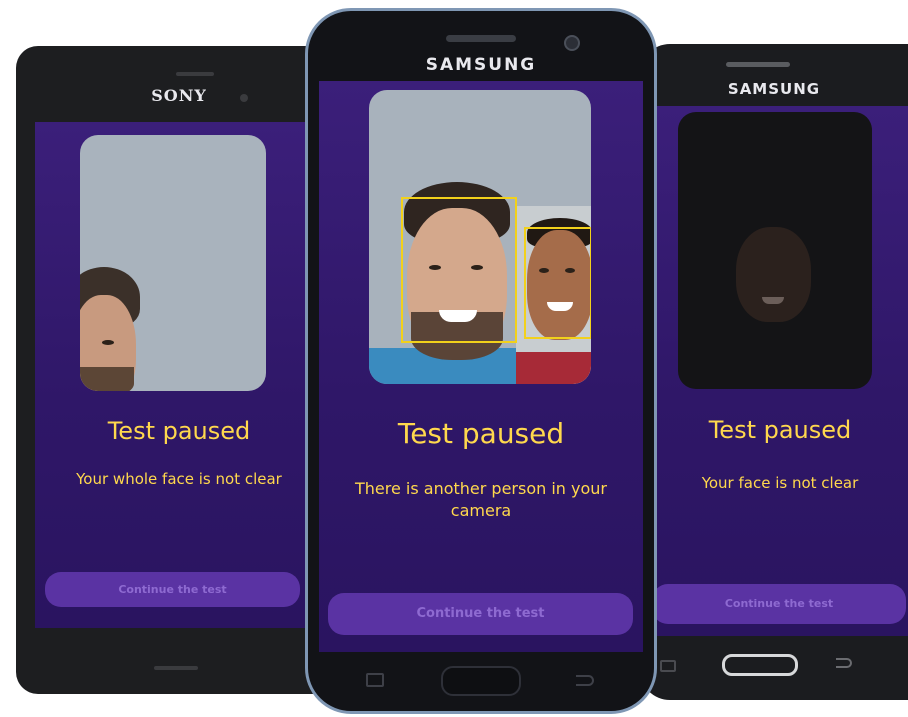 The image size is (908, 717). What do you see at coordinates (775, 250) in the screenshot?
I see `face-preview-dark` at bounding box center [775, 250].